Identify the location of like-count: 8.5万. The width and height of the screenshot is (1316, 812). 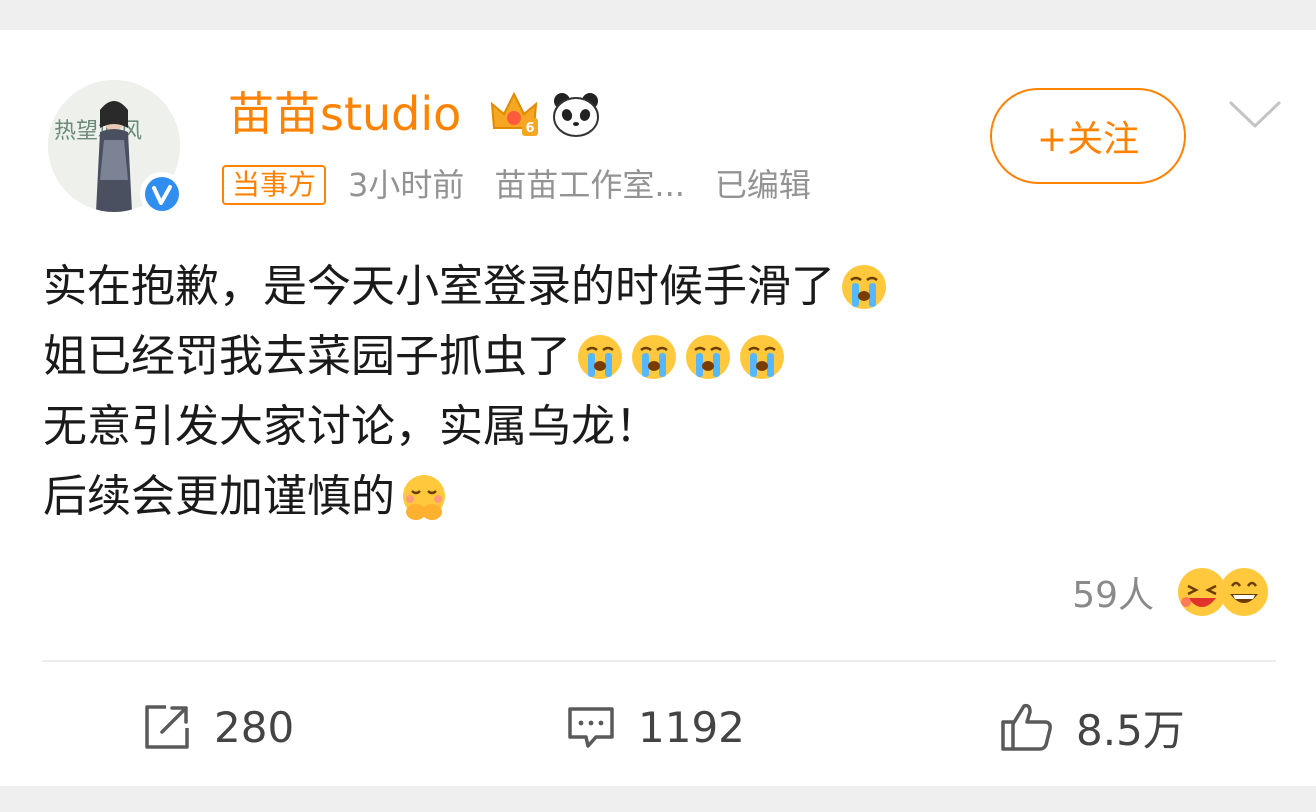
(1130, 730).